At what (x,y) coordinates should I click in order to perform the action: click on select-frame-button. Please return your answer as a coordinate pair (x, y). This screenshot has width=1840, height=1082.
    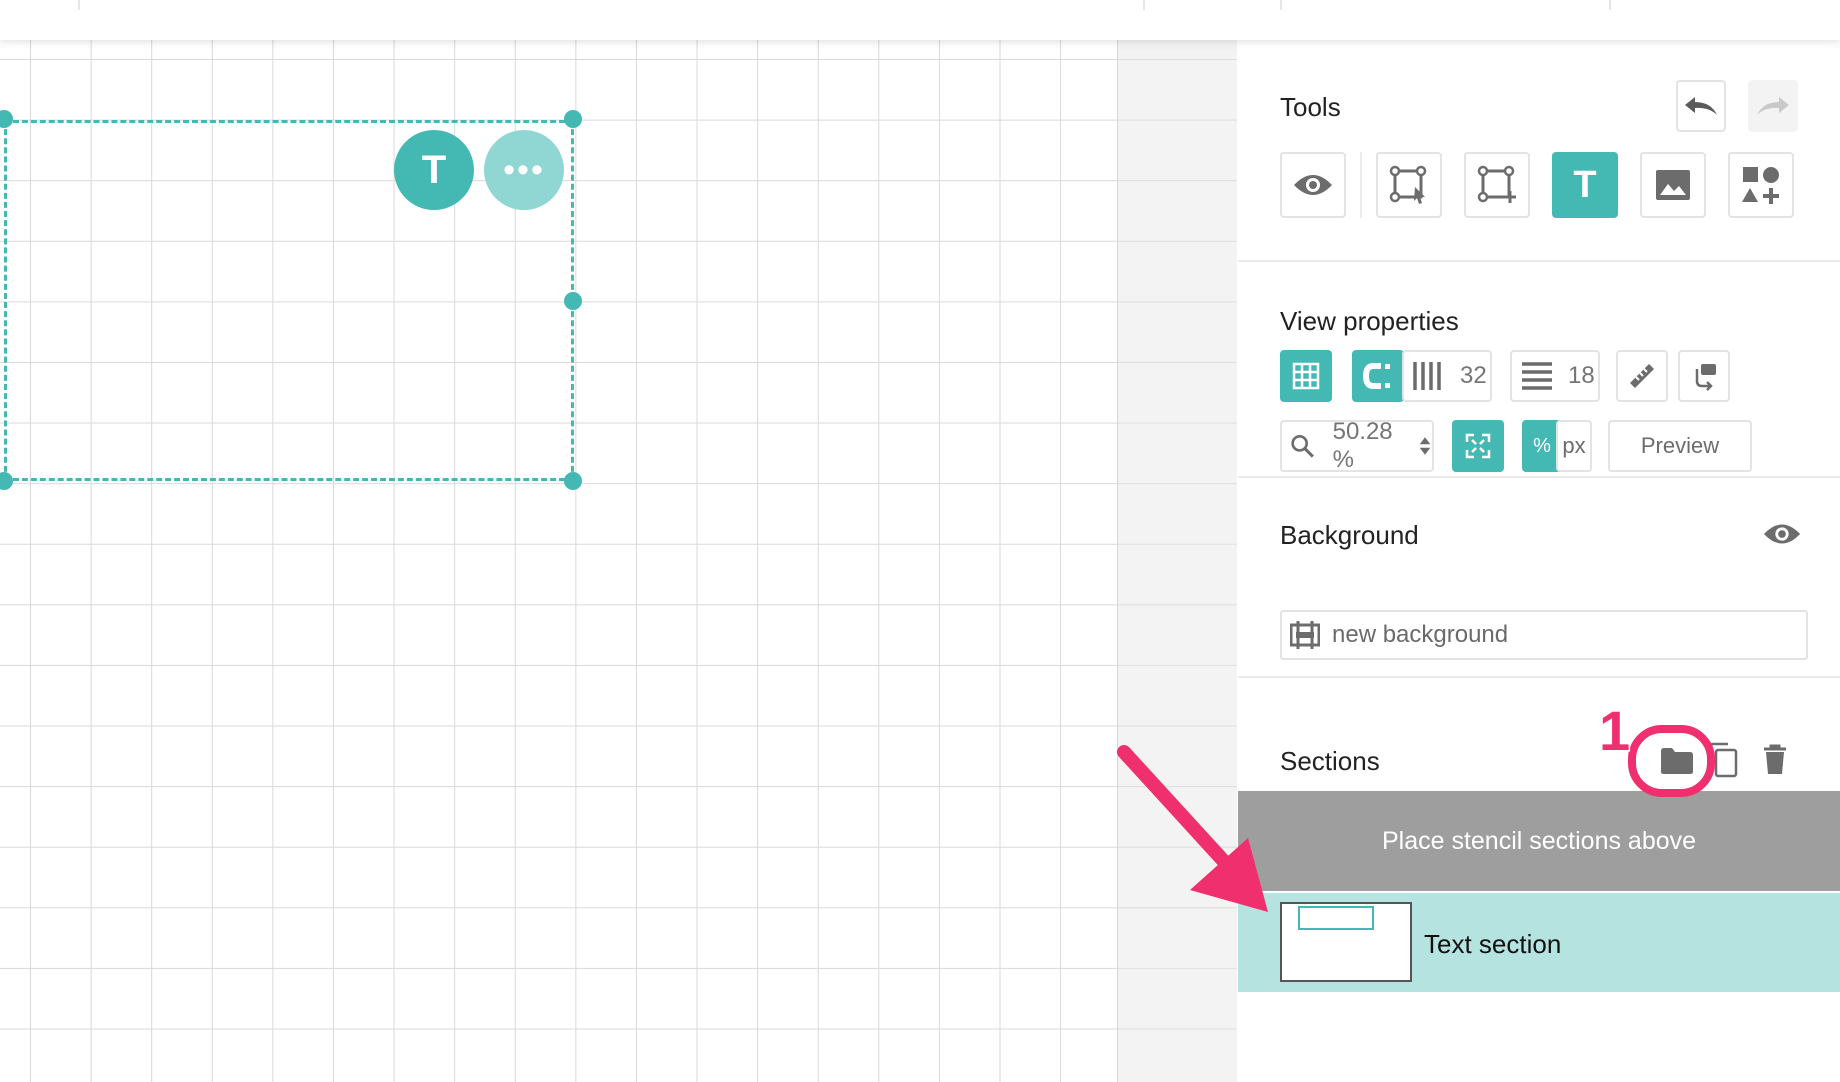
    Looking at the image, I should click on (1409, 185).